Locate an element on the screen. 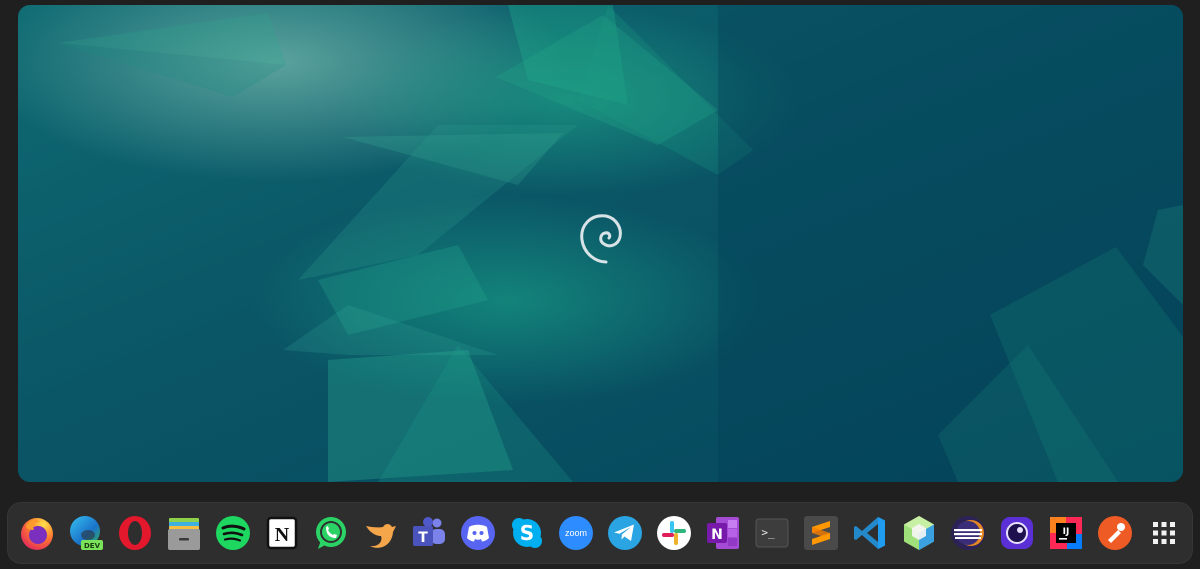 The height and width of the screenshot is (569, 1200). teams-glyph: T is located at coordinates (423, 538).